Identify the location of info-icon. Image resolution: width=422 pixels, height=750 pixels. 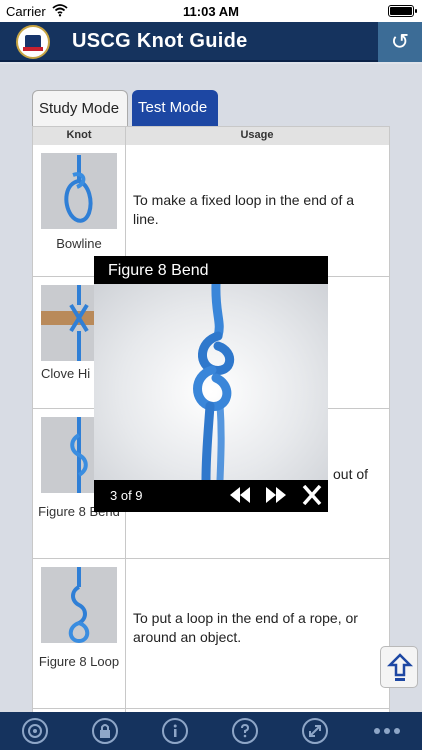
(175, 731).